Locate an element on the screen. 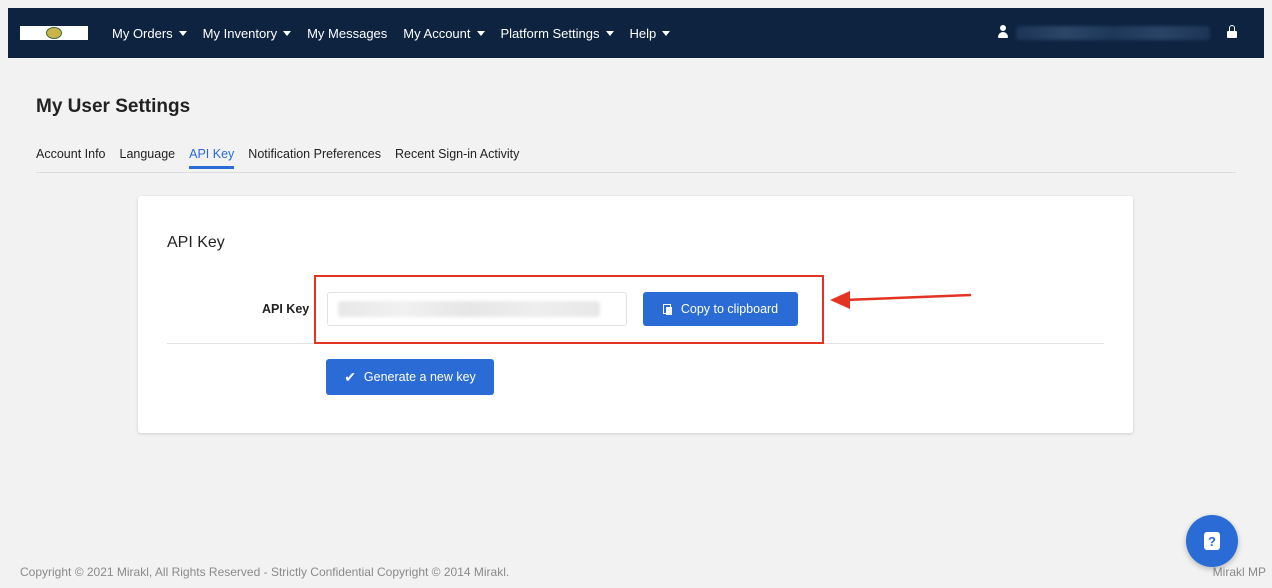 The height and width of the screenshot is (588, 1272). card-title: API Key is located at coordinates (196, 242).